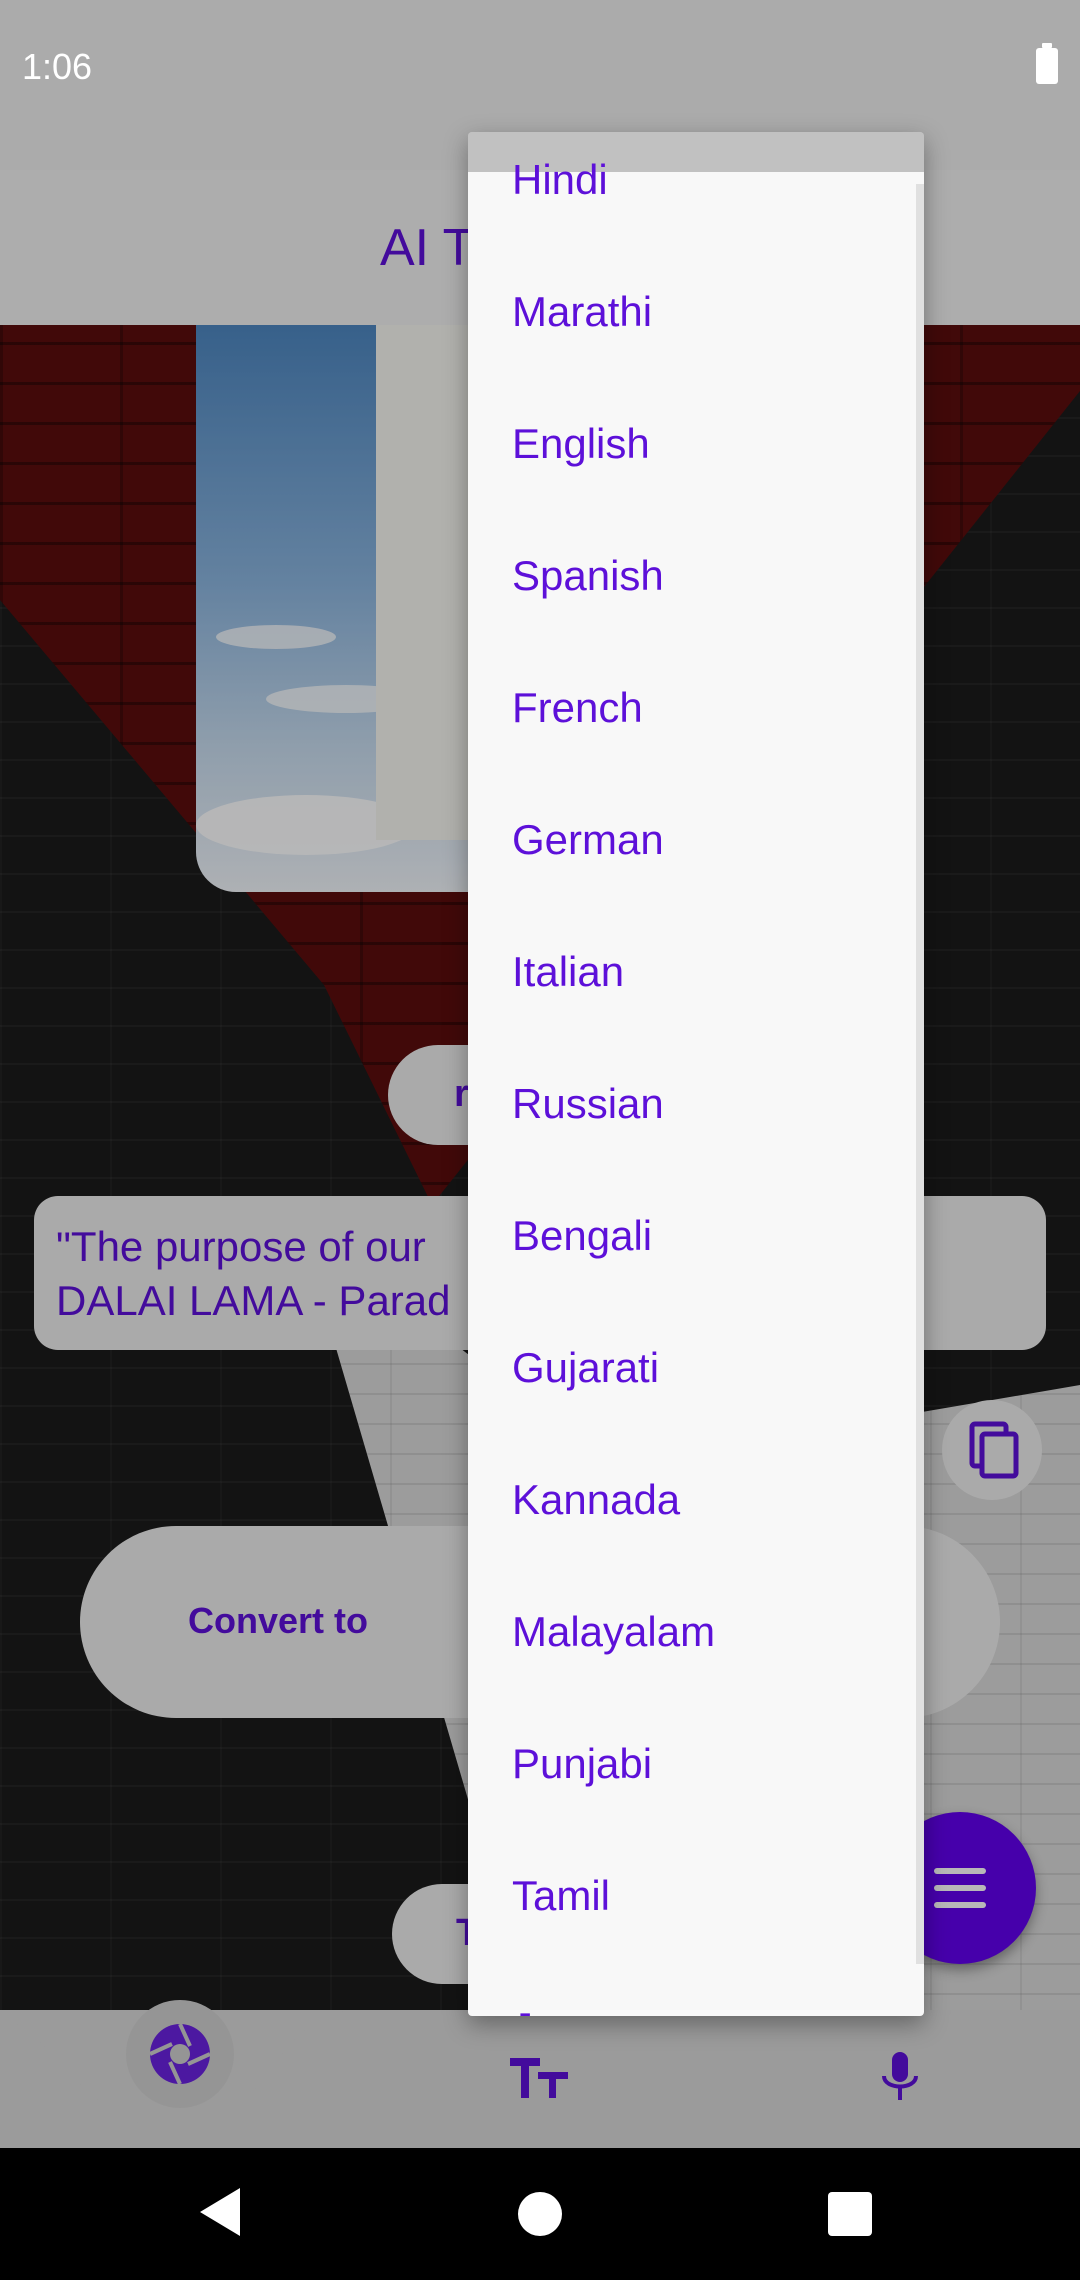  I want to click on language-option-punjabi: Punjabi, so click(696, 1768).